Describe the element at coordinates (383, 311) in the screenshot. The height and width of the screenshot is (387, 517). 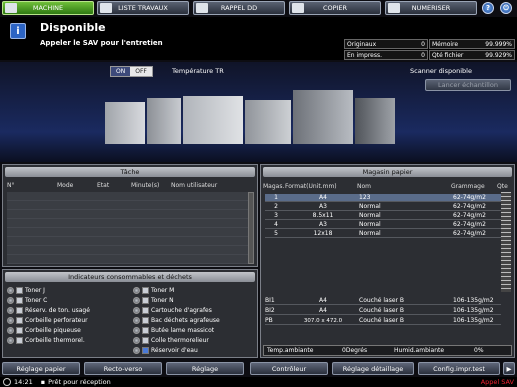
I see `insert-row: BI2 A4 Couché laser B 106-135g/m2` at that location.